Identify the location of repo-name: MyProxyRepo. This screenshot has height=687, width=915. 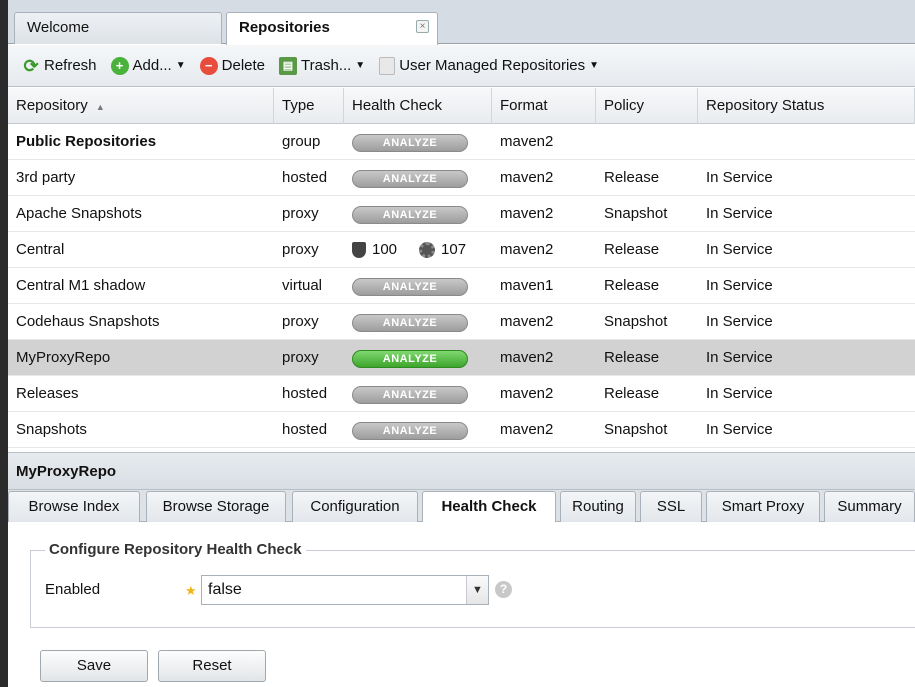
(63, 357).